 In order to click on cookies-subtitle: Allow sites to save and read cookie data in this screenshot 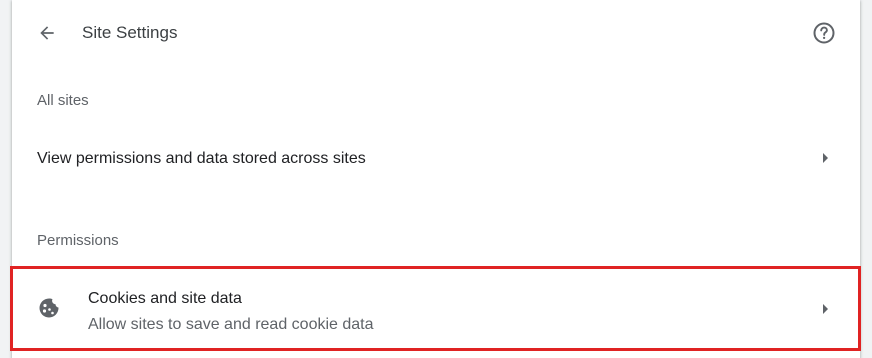, I will do `click(231, 324)`.